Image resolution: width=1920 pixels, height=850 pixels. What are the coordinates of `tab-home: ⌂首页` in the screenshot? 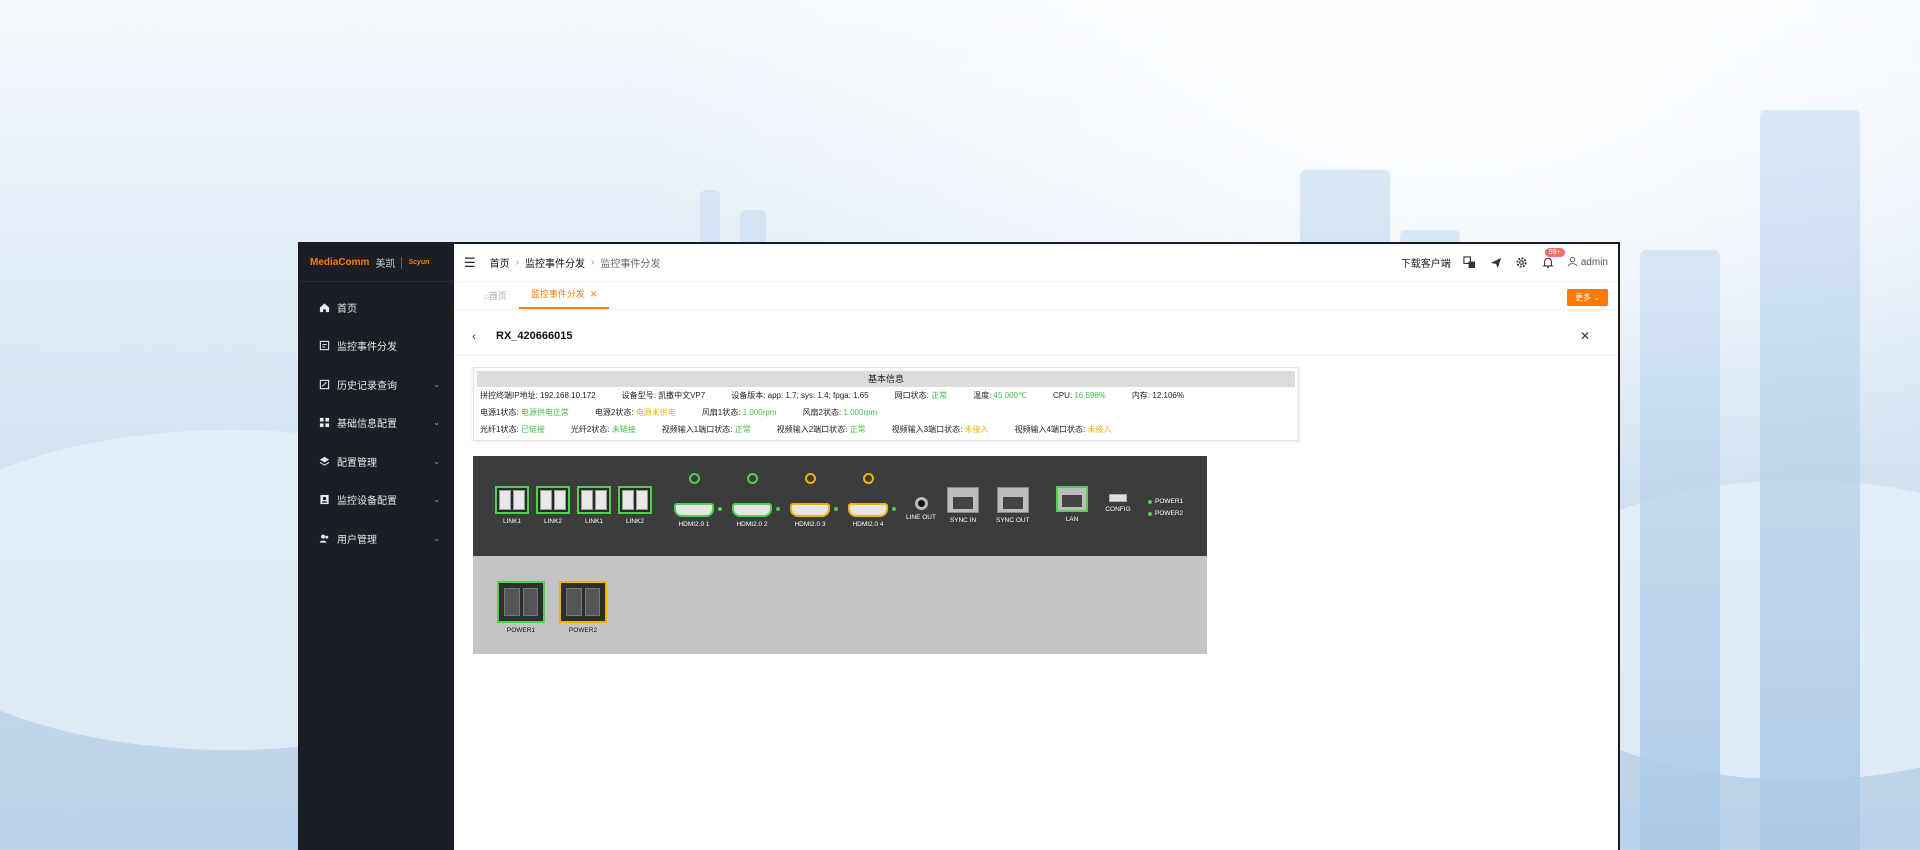 It's located at (495, 299).